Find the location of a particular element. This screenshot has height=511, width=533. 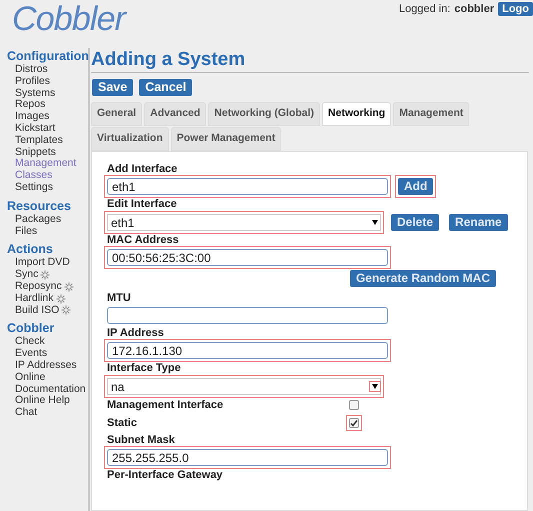

action-button: Cancel is located at coordinates (165, 87).